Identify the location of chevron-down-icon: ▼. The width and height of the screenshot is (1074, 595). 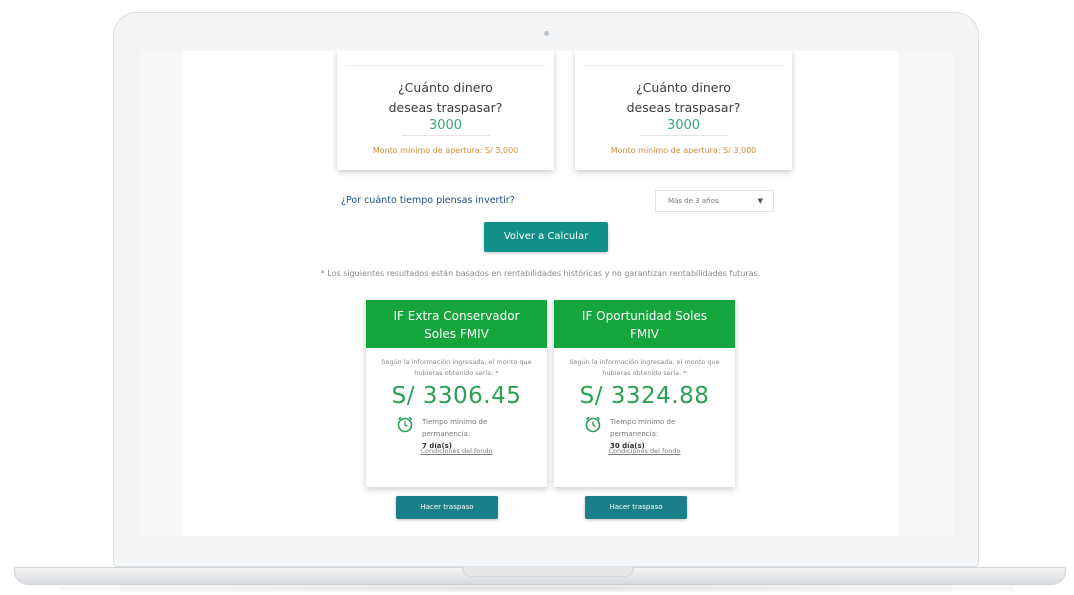
(760, 201).